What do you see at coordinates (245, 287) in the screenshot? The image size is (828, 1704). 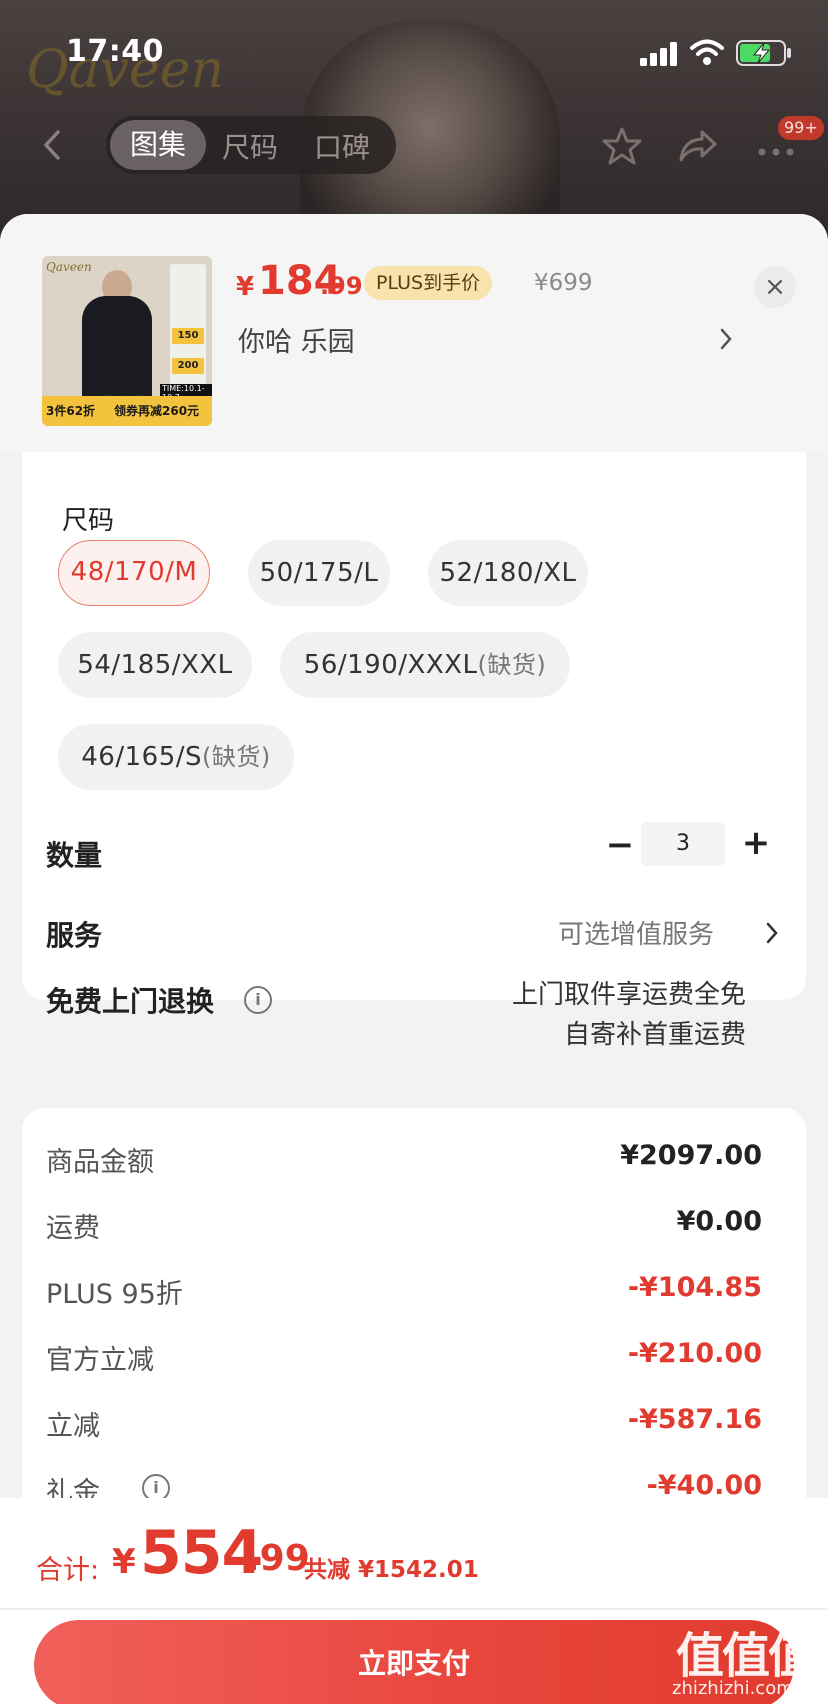 I see `price-currency: ¥` at bounding box center [245, 287].